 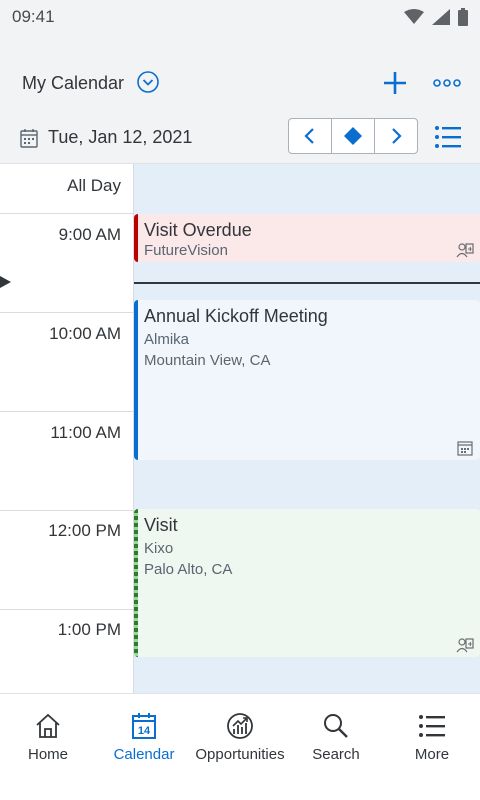 I want to click on current-time-marker, so click(x=5, y=282).